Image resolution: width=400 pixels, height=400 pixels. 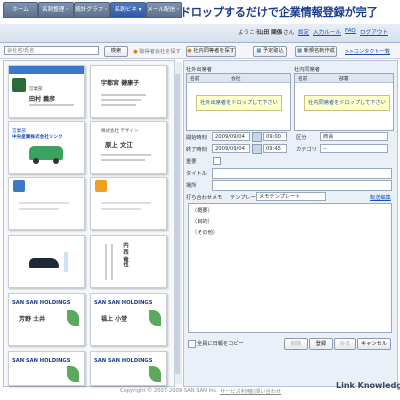 What do you see at coordinates (205, 233) in the screenshot?
I see `memo-line: （その他）` at bounding box center [205, 233].